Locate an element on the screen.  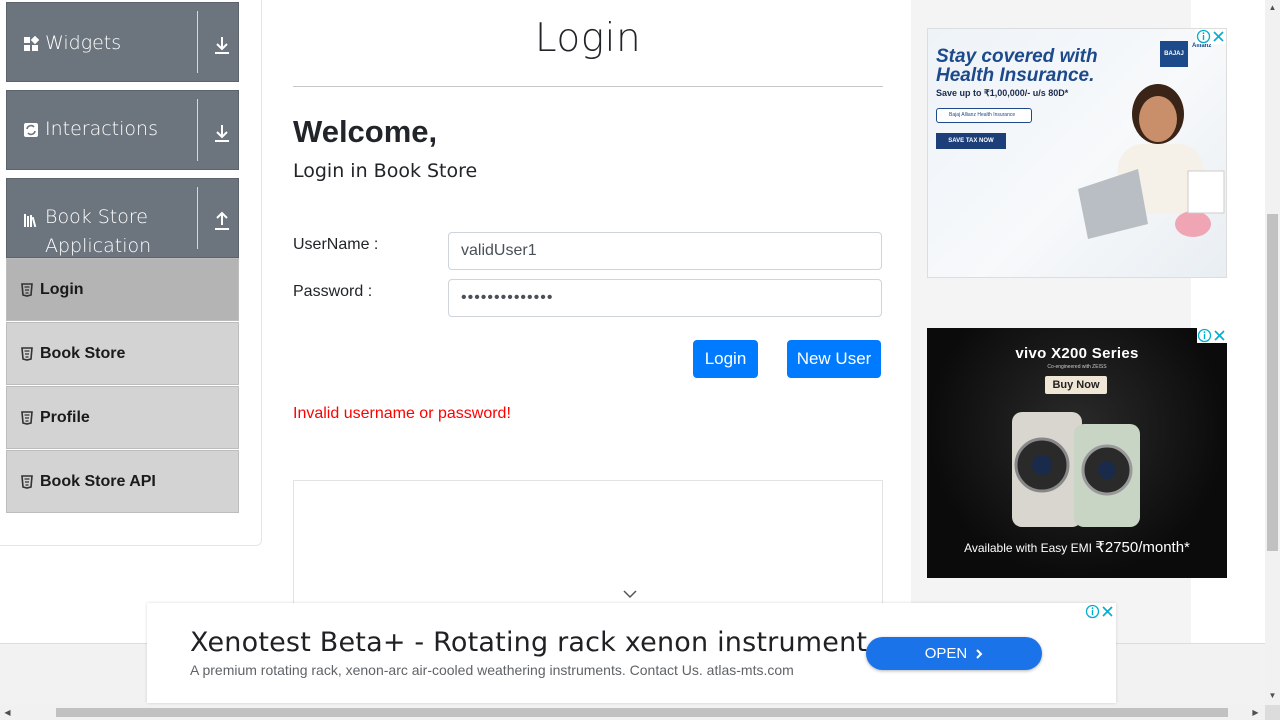
sidebar-item-label: Profile is located at coordinates (65, 417).